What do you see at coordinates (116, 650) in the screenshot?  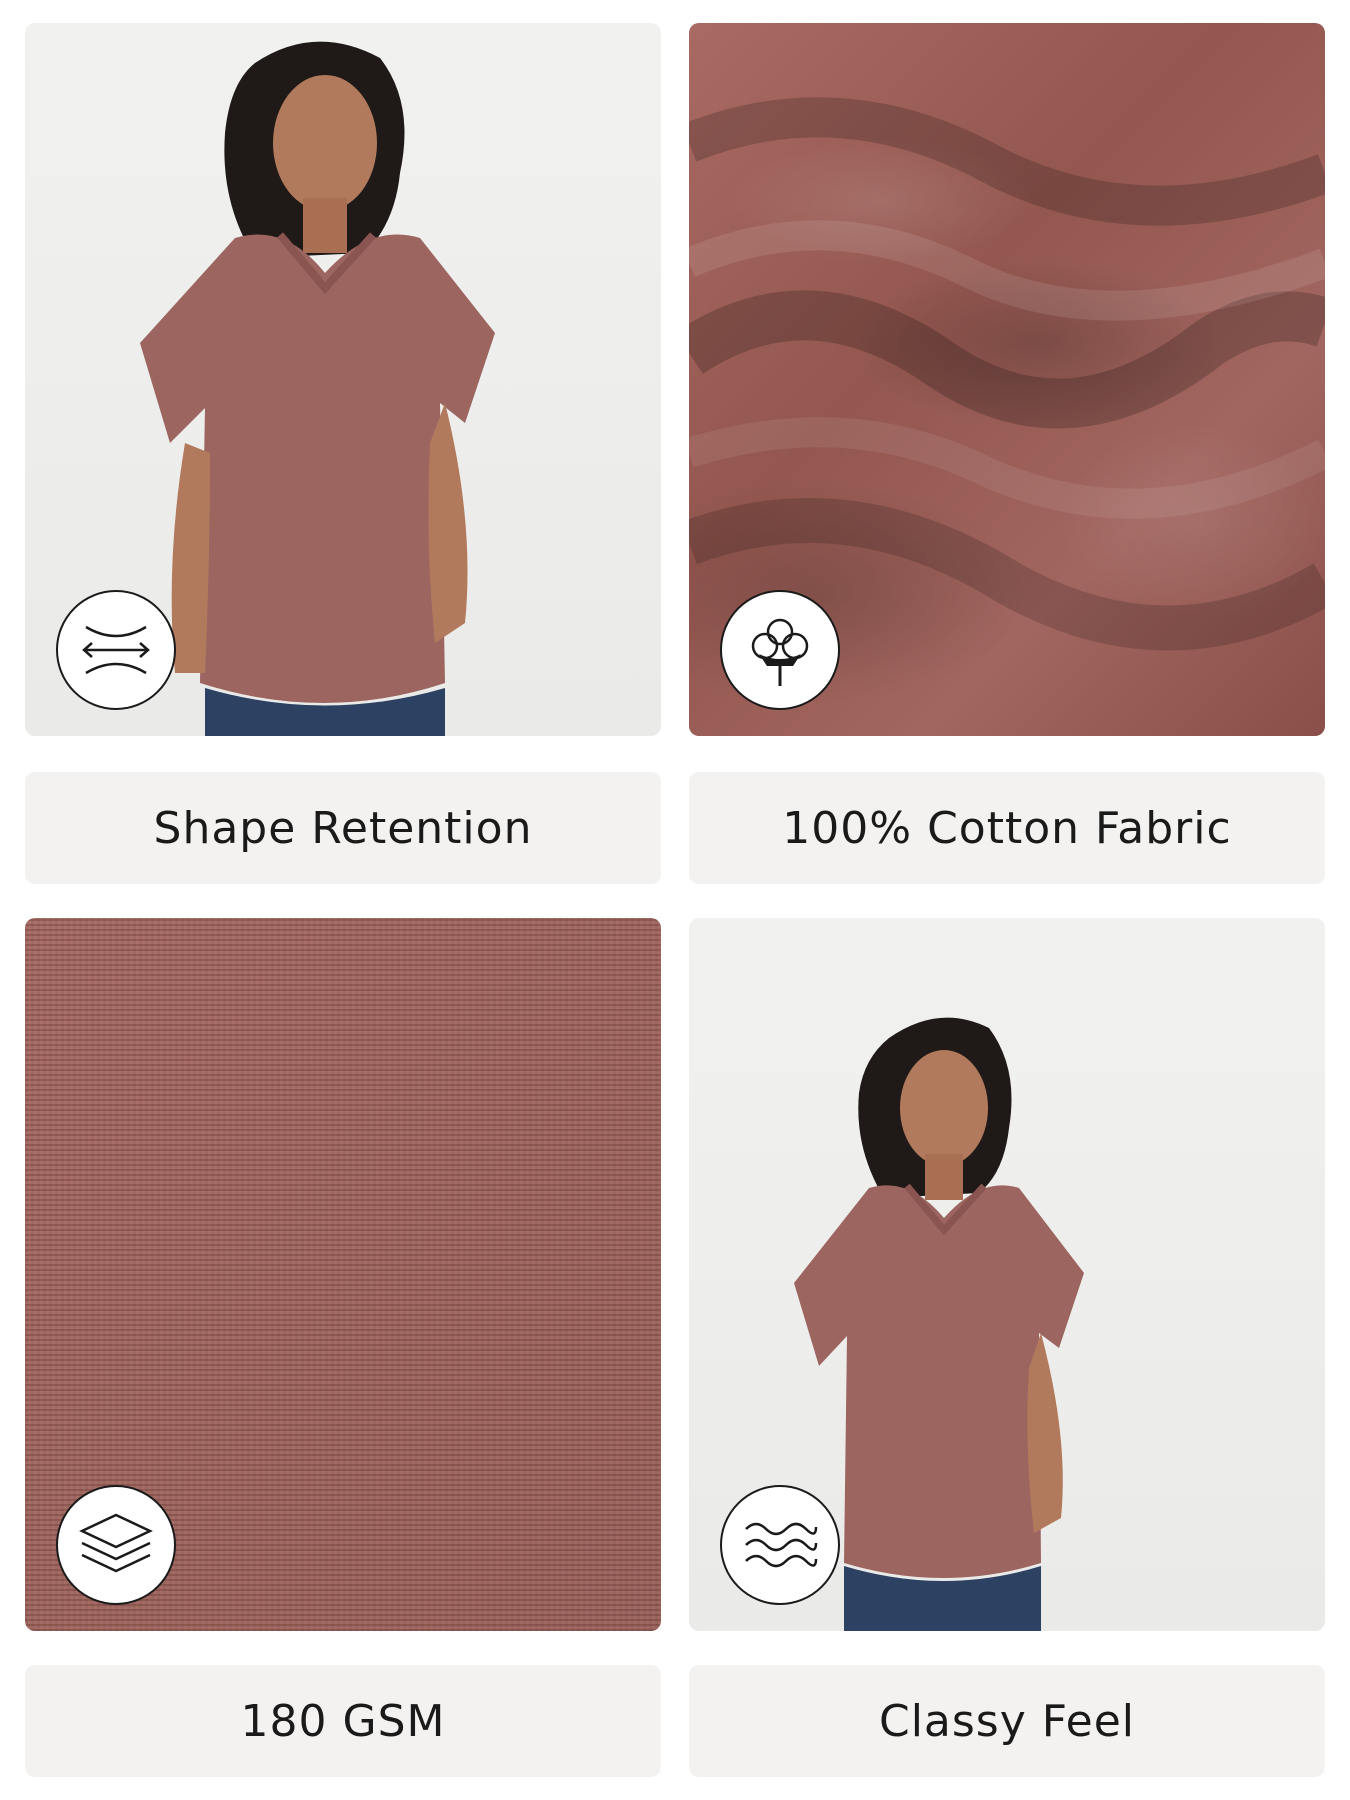 I see `shape-retention-icon` at bounding box center [116, 650].